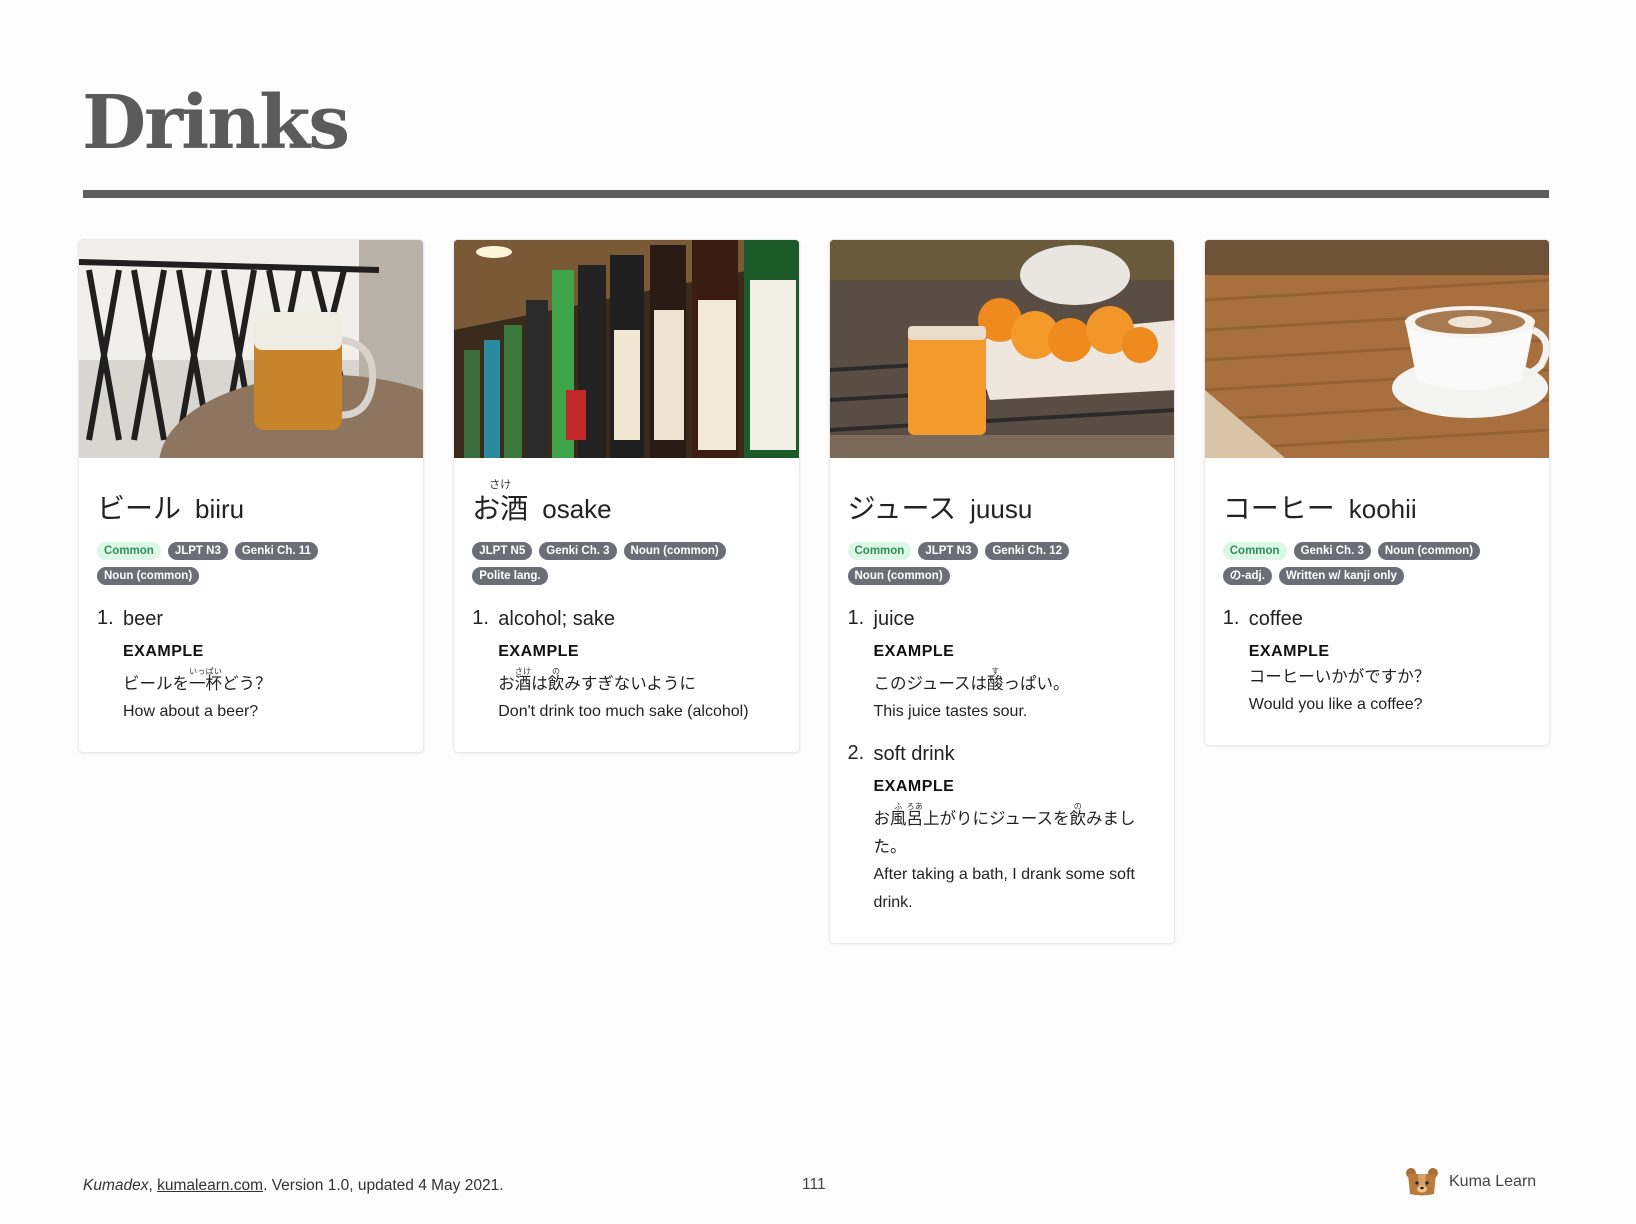  Describe the element at coordinates (1001, 509) in the screenshot. I see `headword-romaji: juusu` at that location.